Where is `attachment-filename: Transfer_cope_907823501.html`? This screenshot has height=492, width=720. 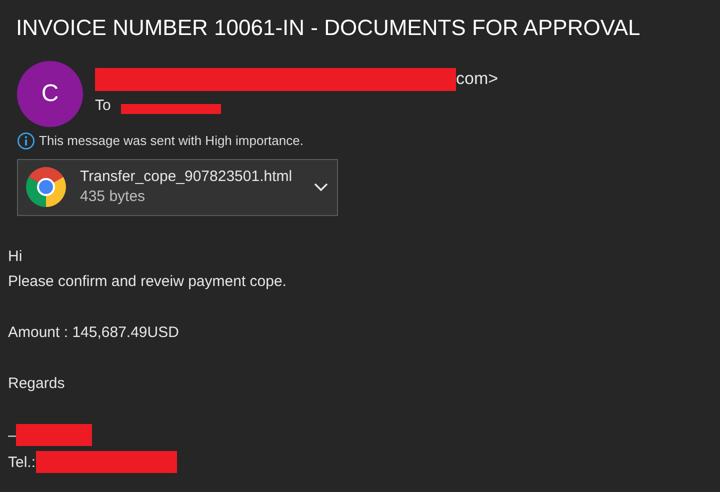 attachment-filename: Transfer_cope_907823501.html is located at coordinates (187, 177).